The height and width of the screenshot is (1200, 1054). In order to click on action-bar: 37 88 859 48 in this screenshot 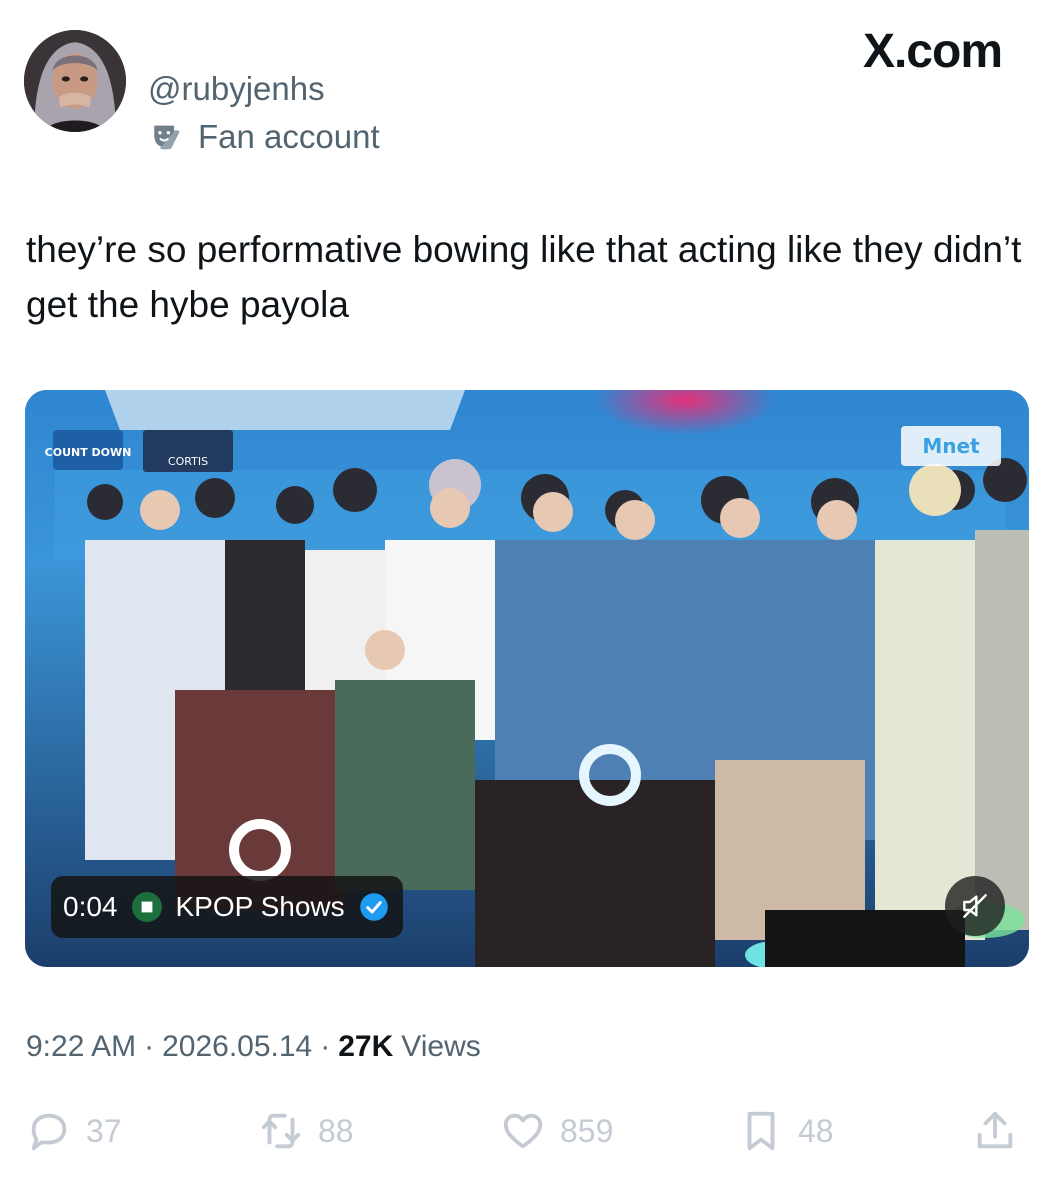, I will do `click(527, 1136)`.